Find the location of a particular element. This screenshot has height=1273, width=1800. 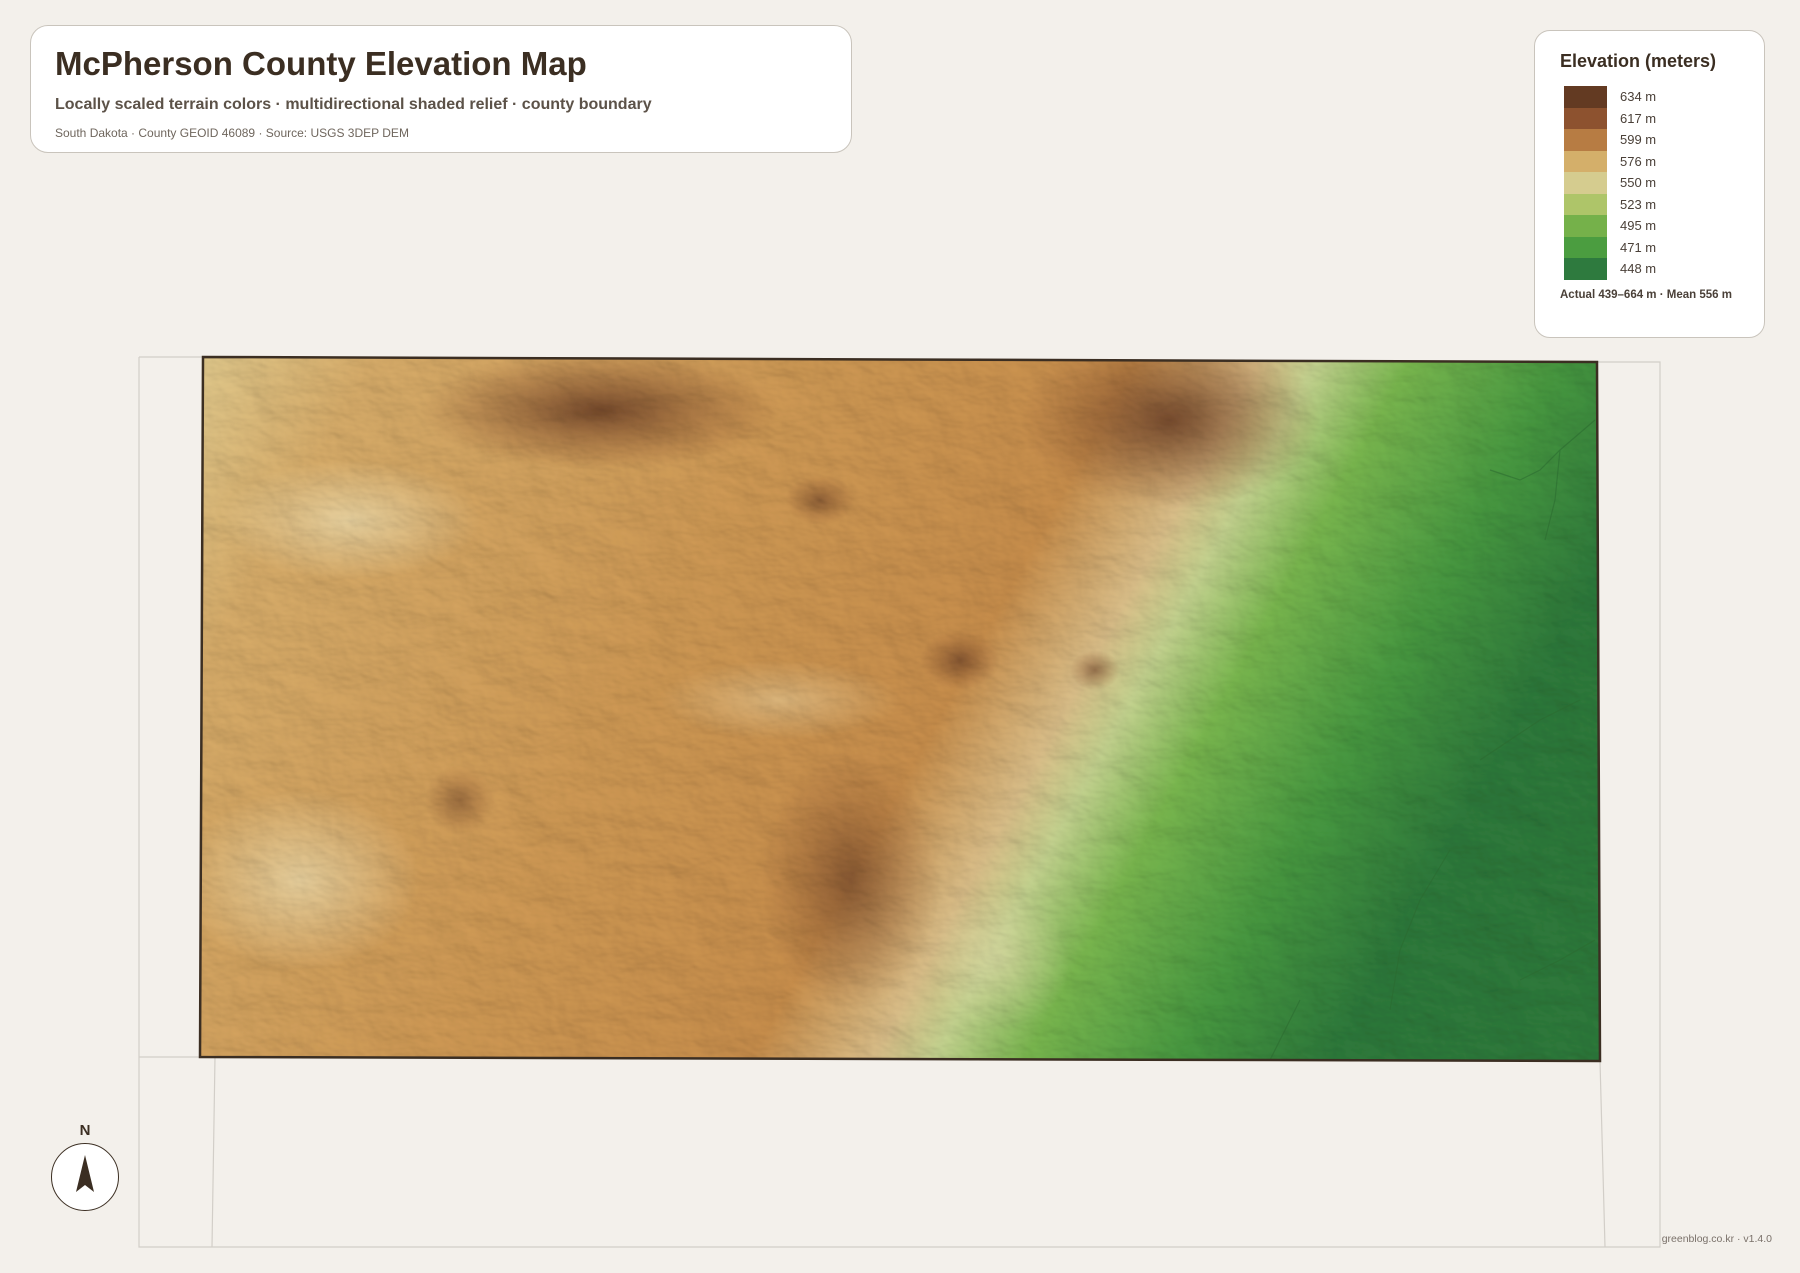

legend-label: 576 m is located at coordinates (1638, 161).